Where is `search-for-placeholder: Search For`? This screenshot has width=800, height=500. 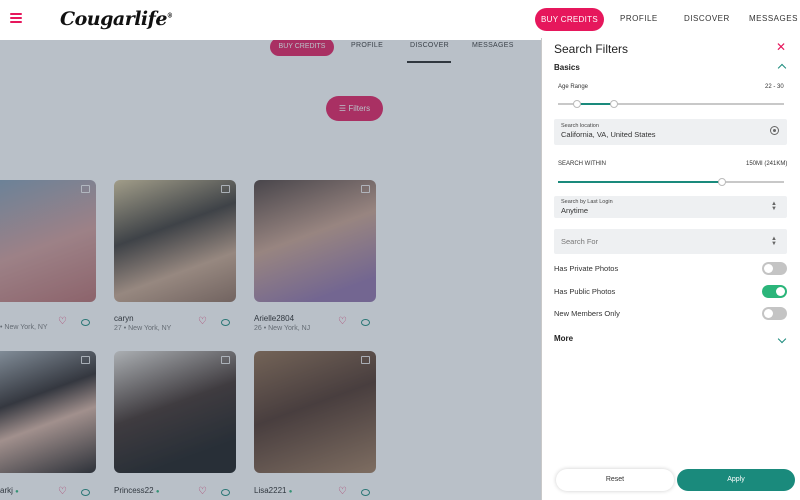
search-for-placeholder: Search For is located at coordinates (580, 241).